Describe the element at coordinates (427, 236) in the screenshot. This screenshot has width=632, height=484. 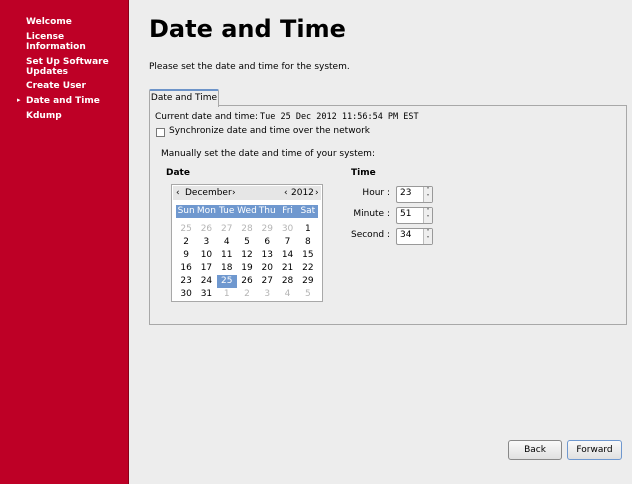
I see `second-spin-arrows-icon: ˄ ˅` at that location.